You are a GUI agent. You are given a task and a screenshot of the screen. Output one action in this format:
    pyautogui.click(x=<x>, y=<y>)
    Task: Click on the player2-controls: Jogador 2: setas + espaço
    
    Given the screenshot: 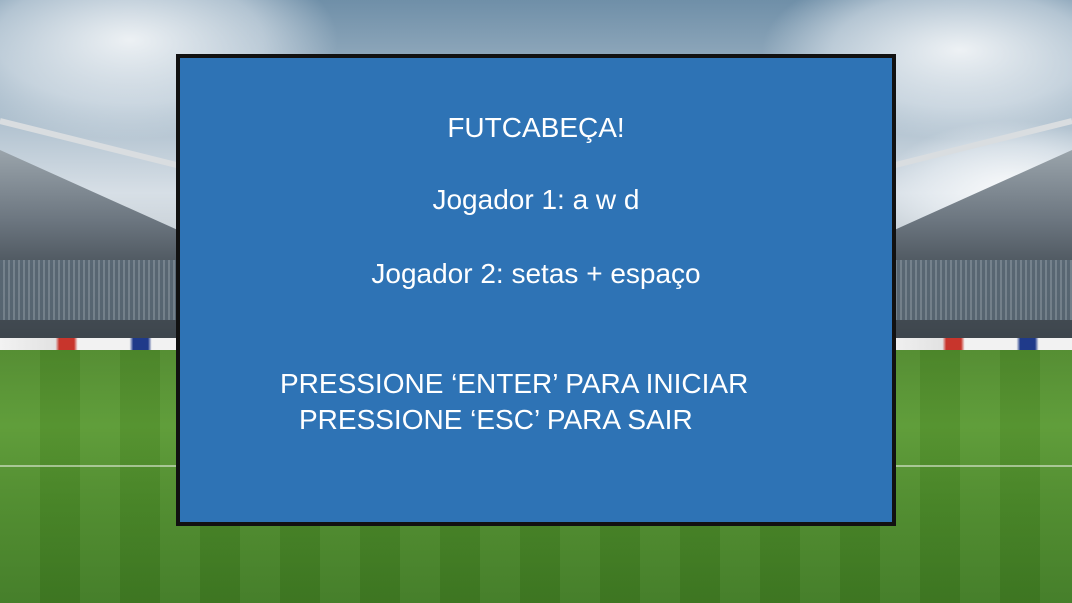 What is the action you would take?
    pyautogui.click(x=536, y=273)
    